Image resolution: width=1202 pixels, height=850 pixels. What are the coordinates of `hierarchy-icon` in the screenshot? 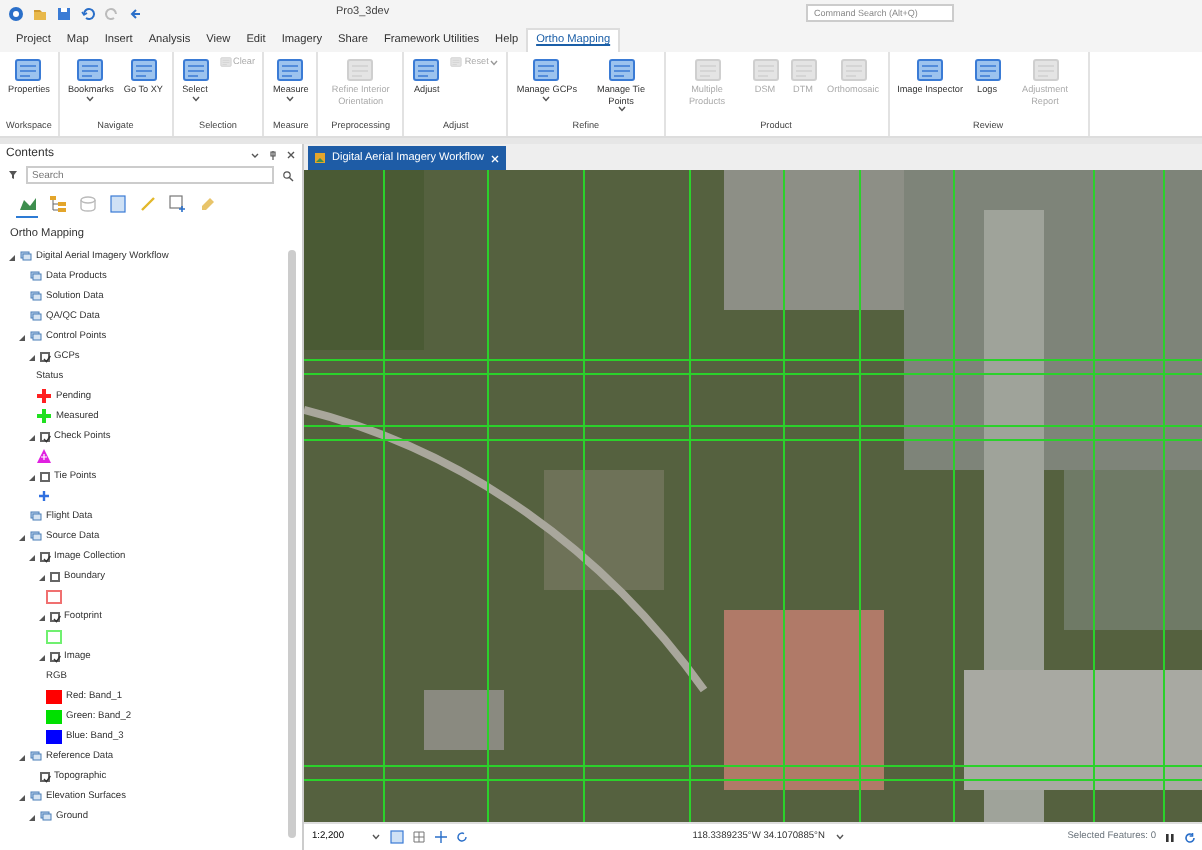 It's located at (57, 203).